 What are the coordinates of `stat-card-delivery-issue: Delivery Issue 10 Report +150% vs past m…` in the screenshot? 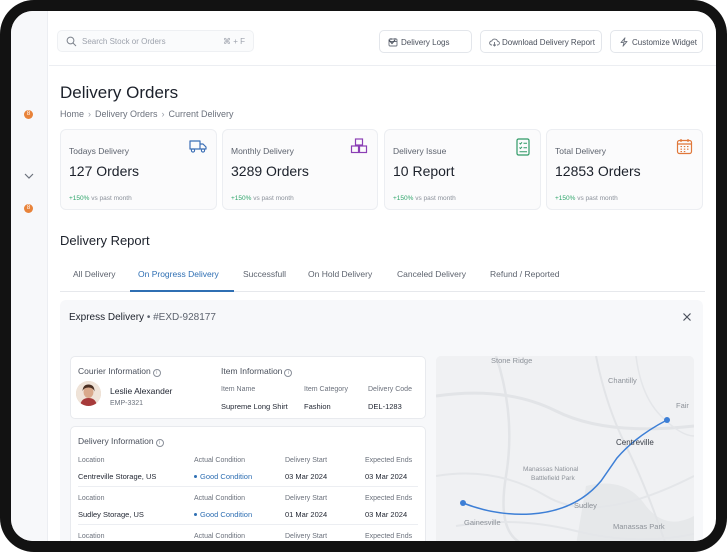 It's located at (462, 169).